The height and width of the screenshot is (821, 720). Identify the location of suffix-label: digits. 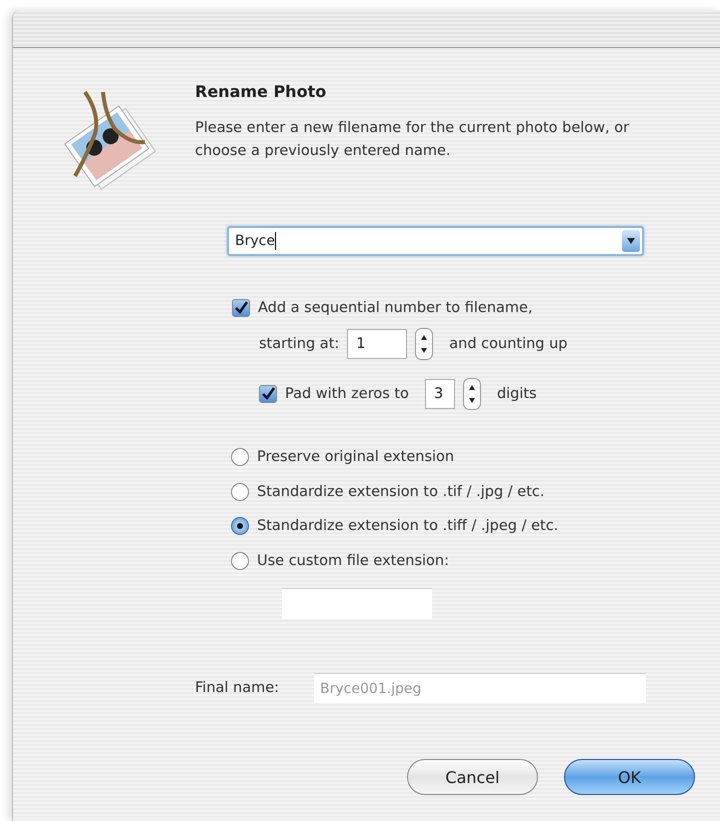
(516, 394).